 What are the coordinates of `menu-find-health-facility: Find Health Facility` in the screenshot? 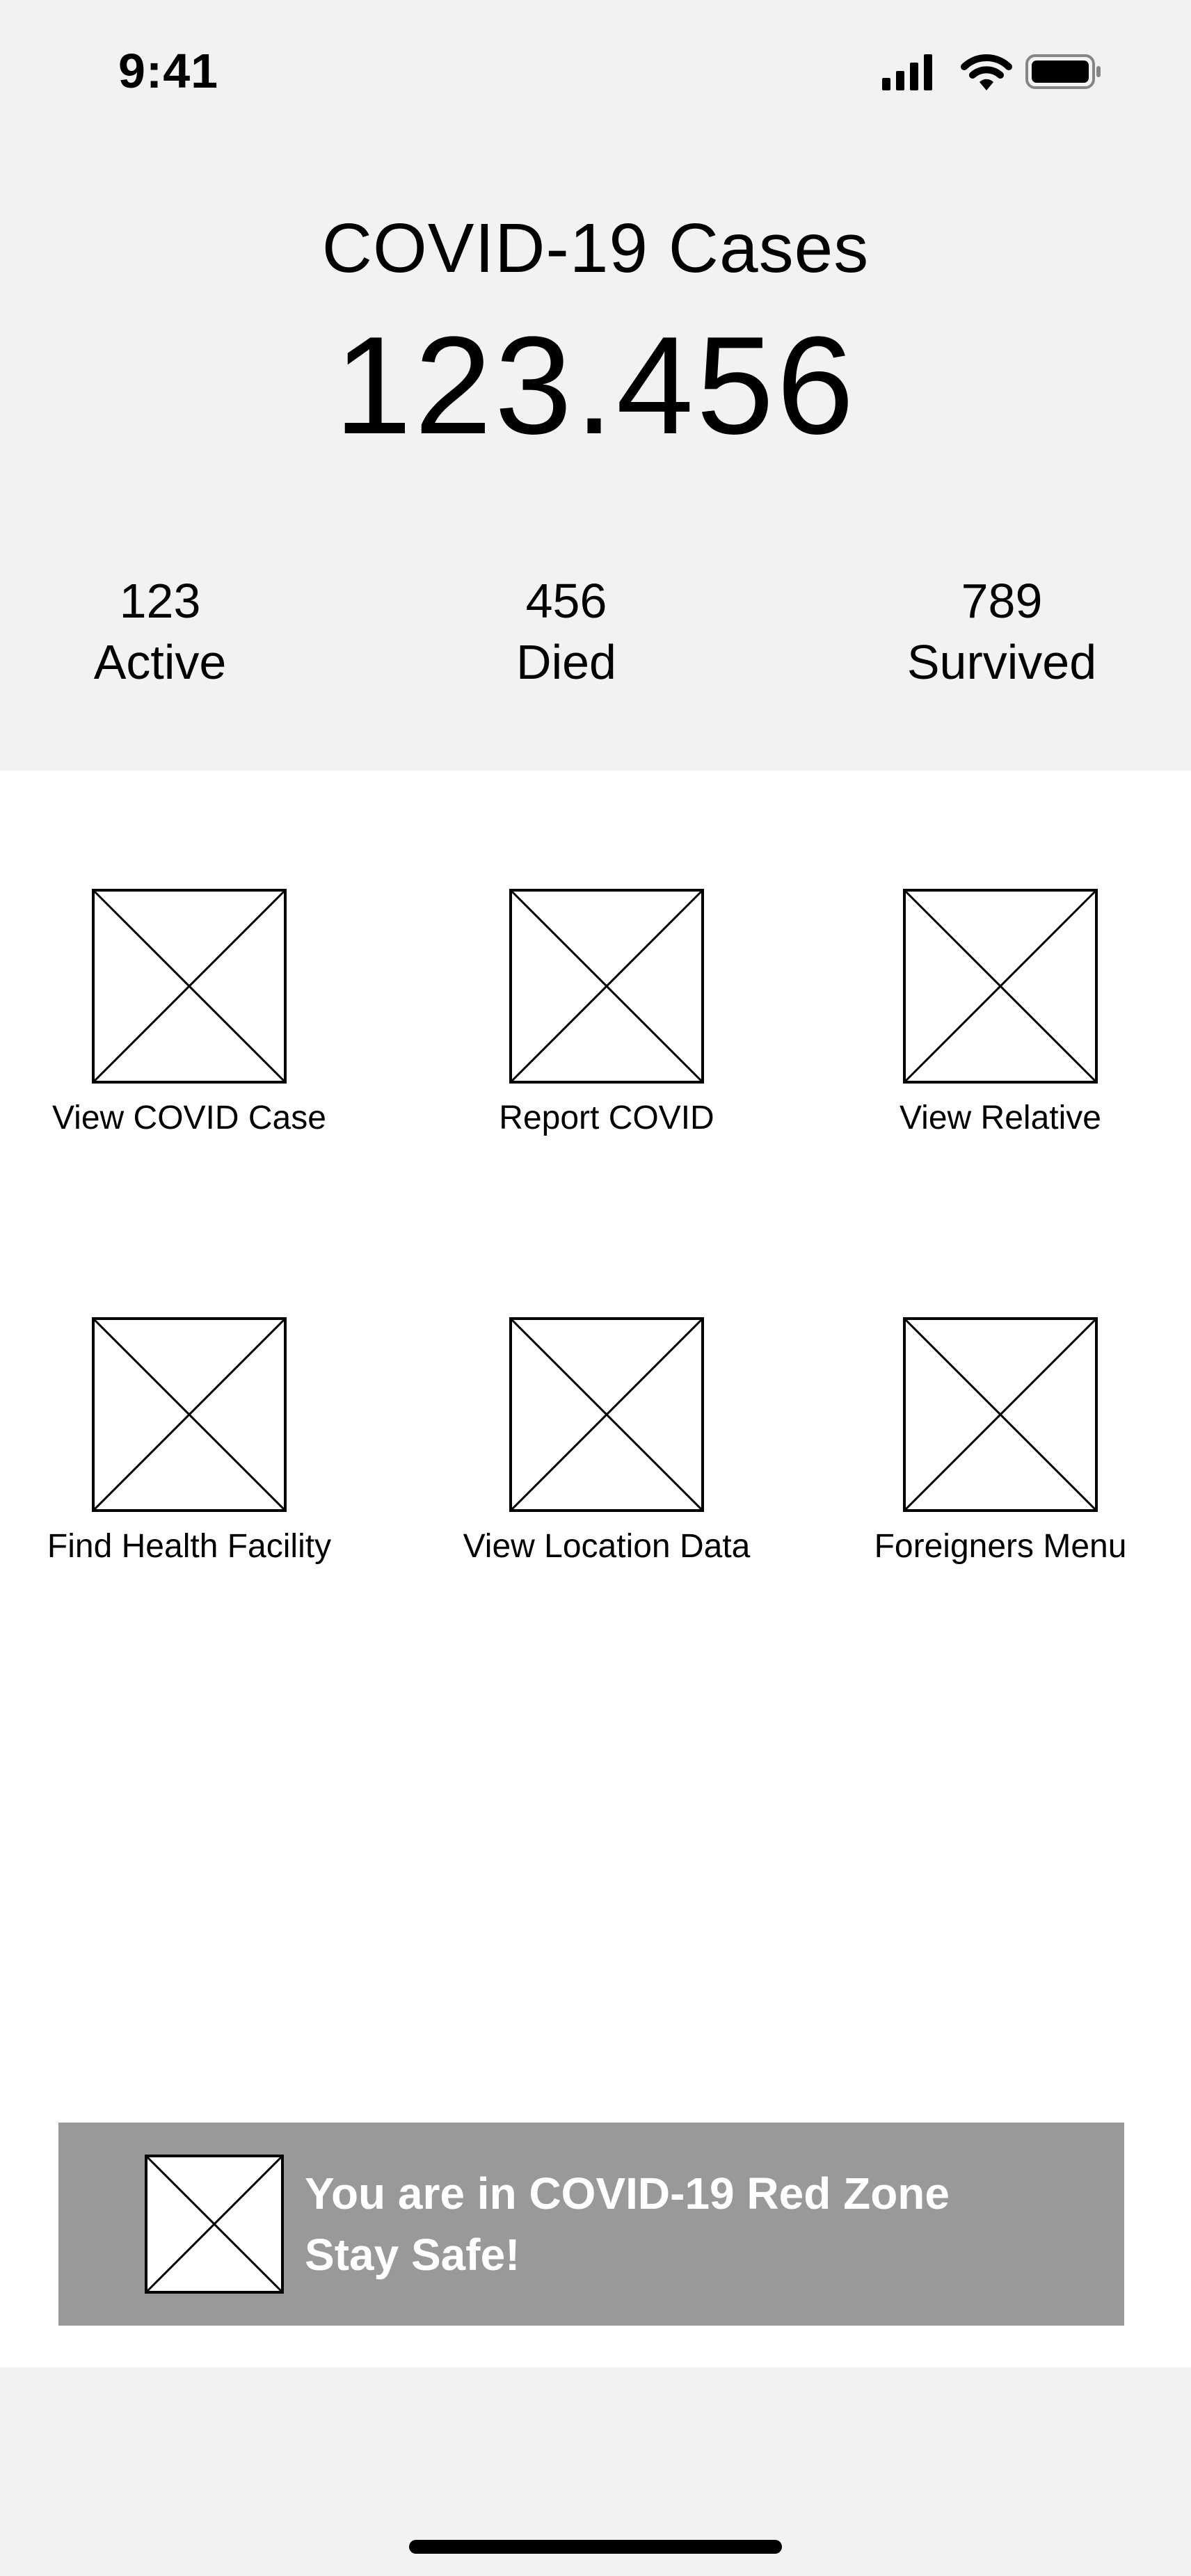 It's located at (189, 1441).